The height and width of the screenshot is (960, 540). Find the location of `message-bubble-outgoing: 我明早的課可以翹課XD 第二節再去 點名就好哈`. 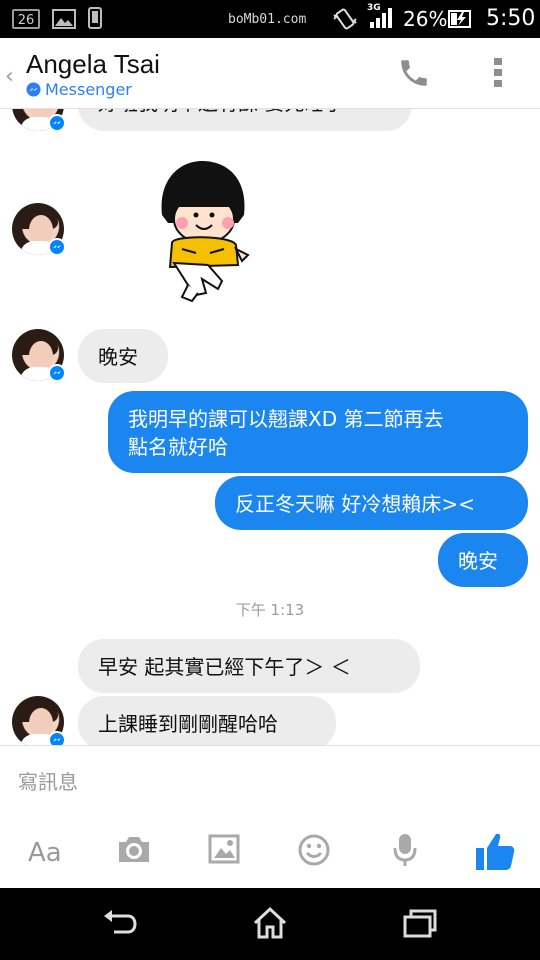

message-bubble-outgoing: 我明早的課可以翹課XD 第二節再去 點名就好哈 is located at coordinates (318, 432).